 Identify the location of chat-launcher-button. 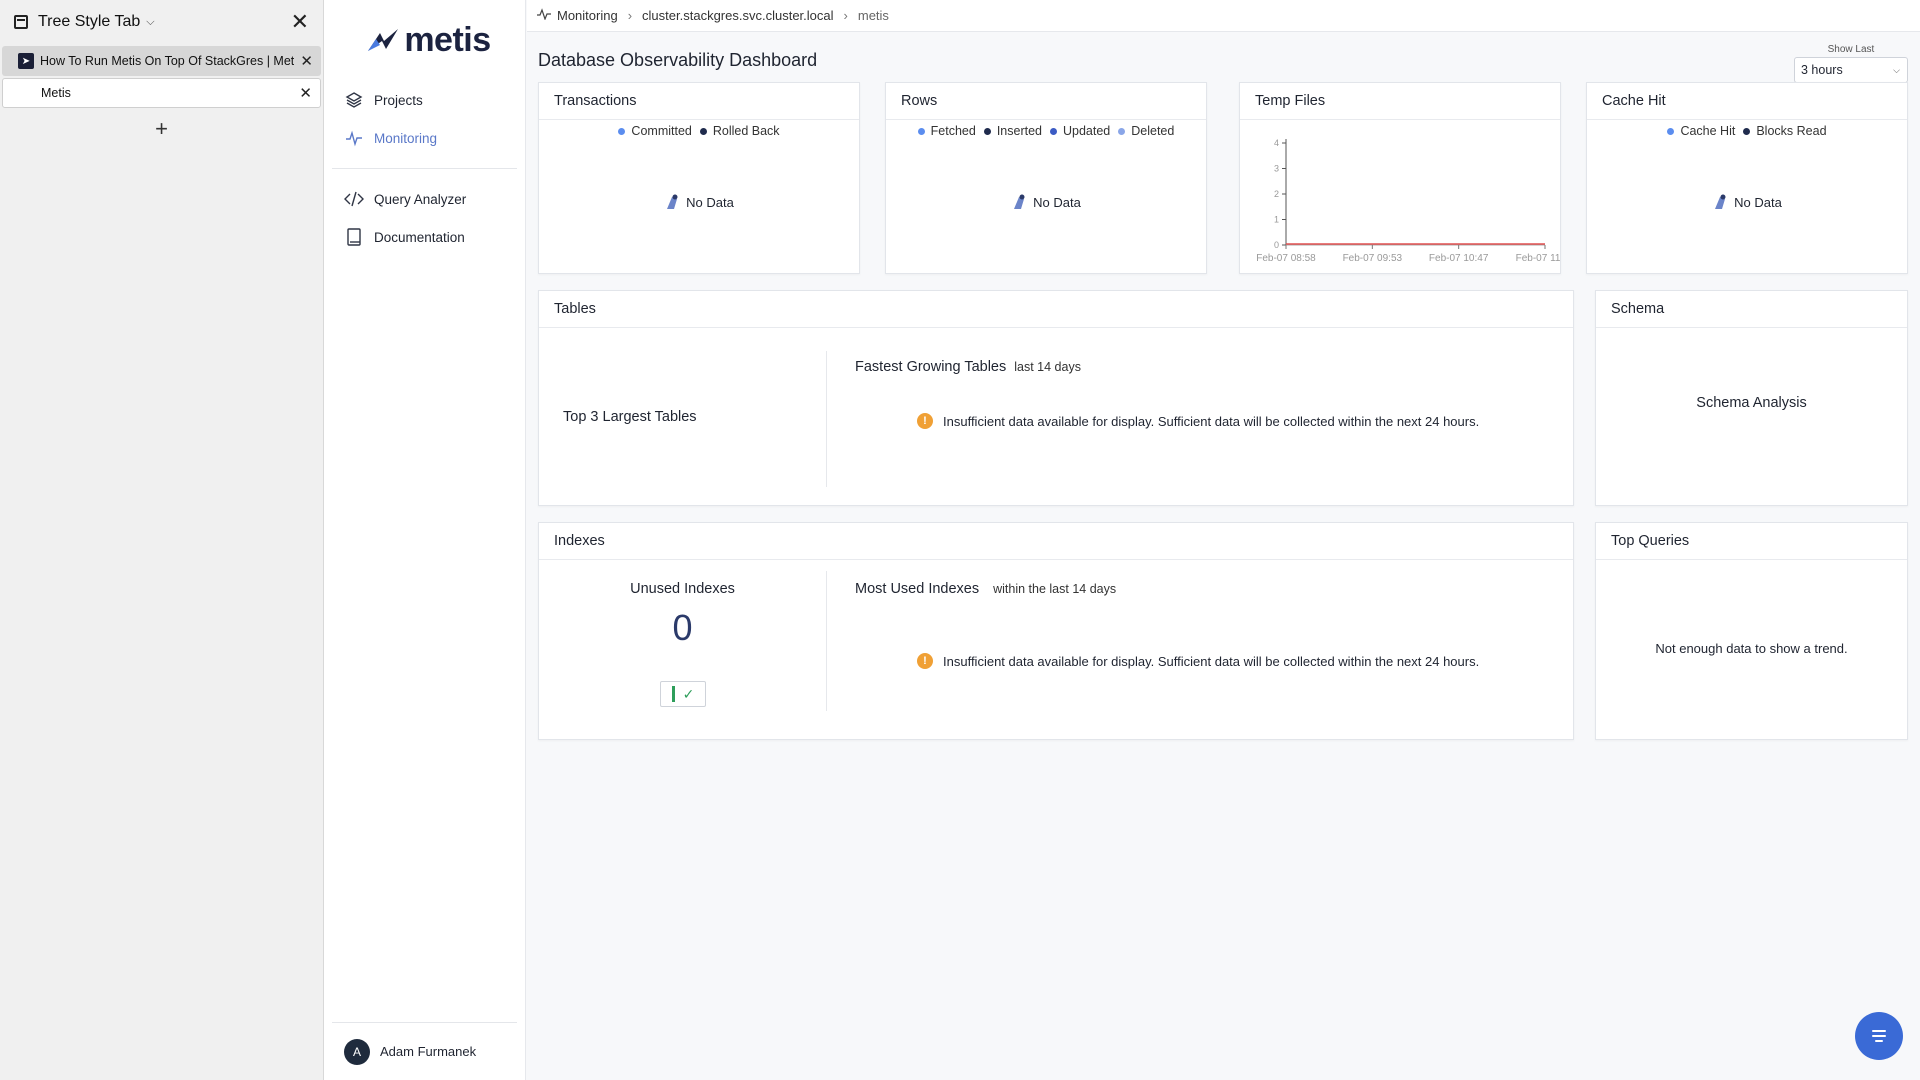
(1879, 1036).